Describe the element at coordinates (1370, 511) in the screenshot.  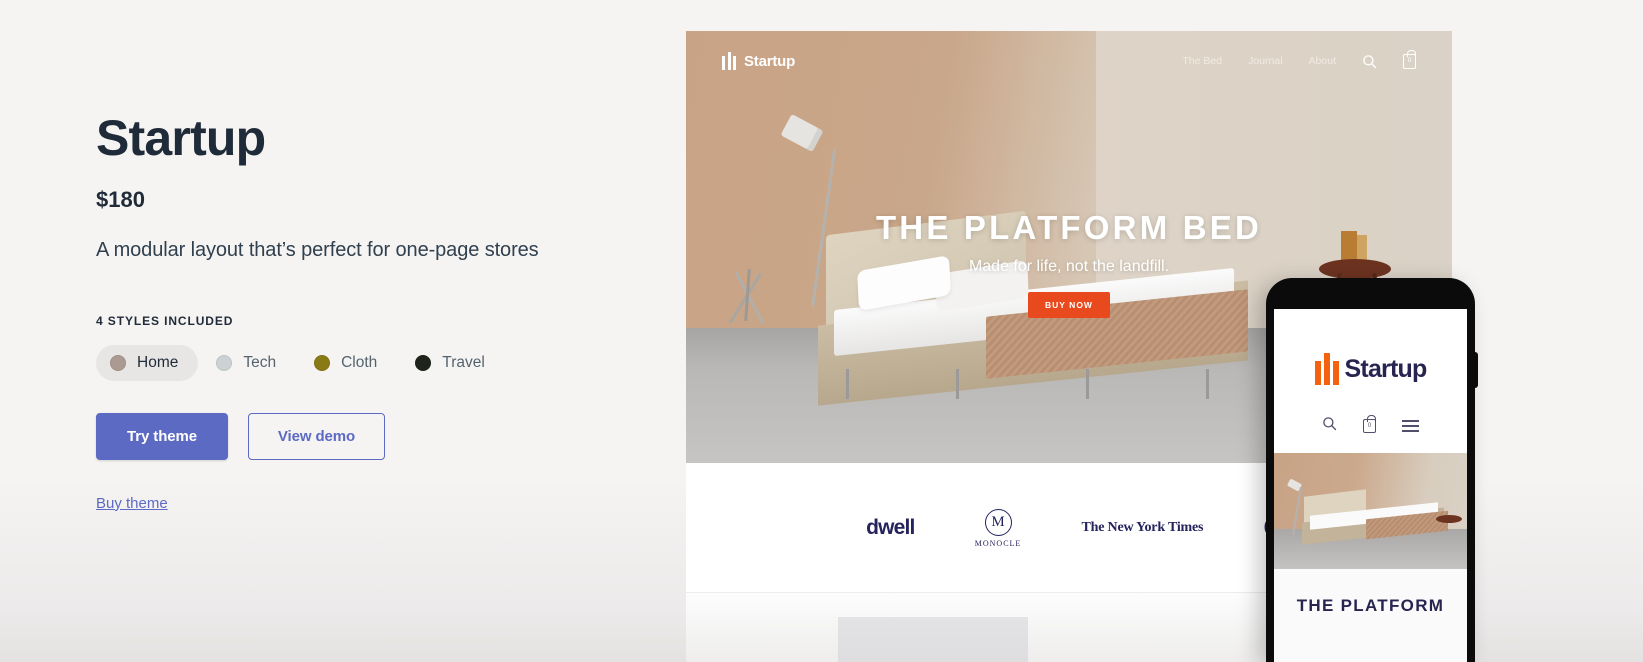
I see `phone-hero-image` at that location.